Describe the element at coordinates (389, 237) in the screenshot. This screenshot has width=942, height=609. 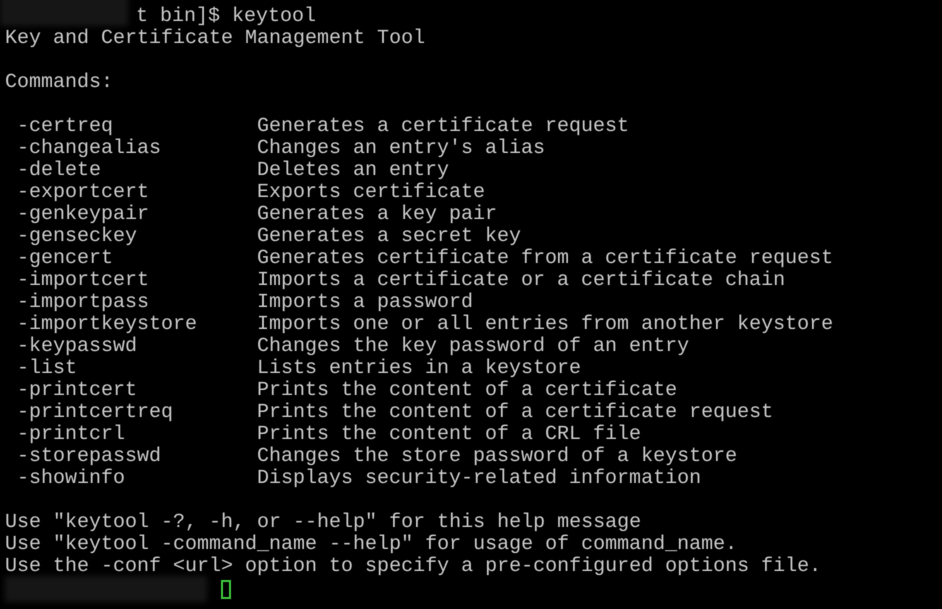
I see `command-description: Generates a secret key` at that location.